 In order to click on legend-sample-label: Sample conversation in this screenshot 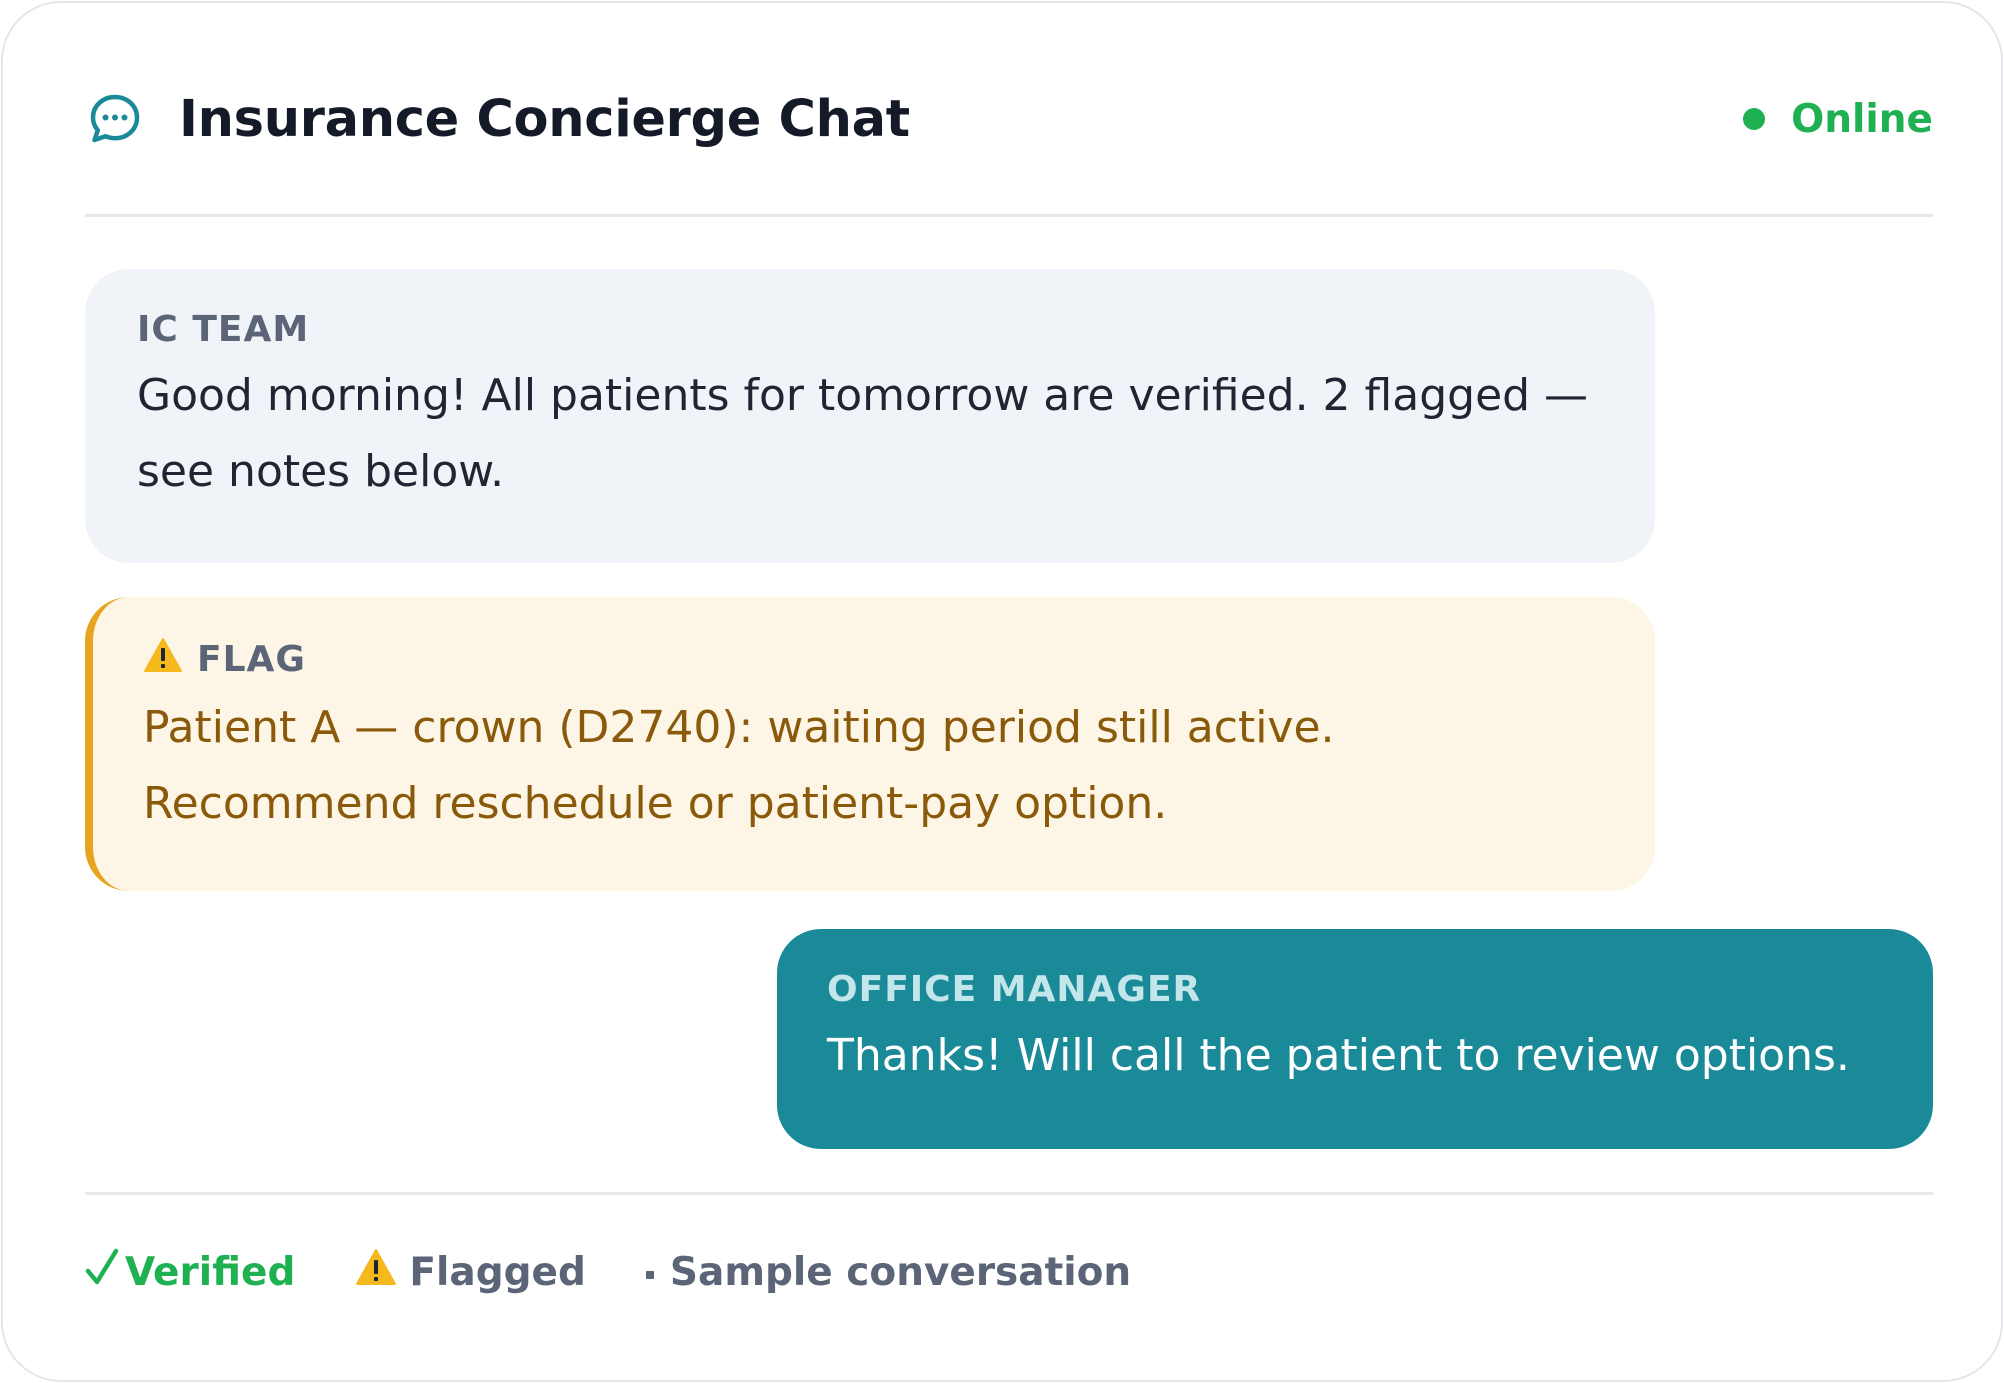, I will do `click(900, 1272)`.